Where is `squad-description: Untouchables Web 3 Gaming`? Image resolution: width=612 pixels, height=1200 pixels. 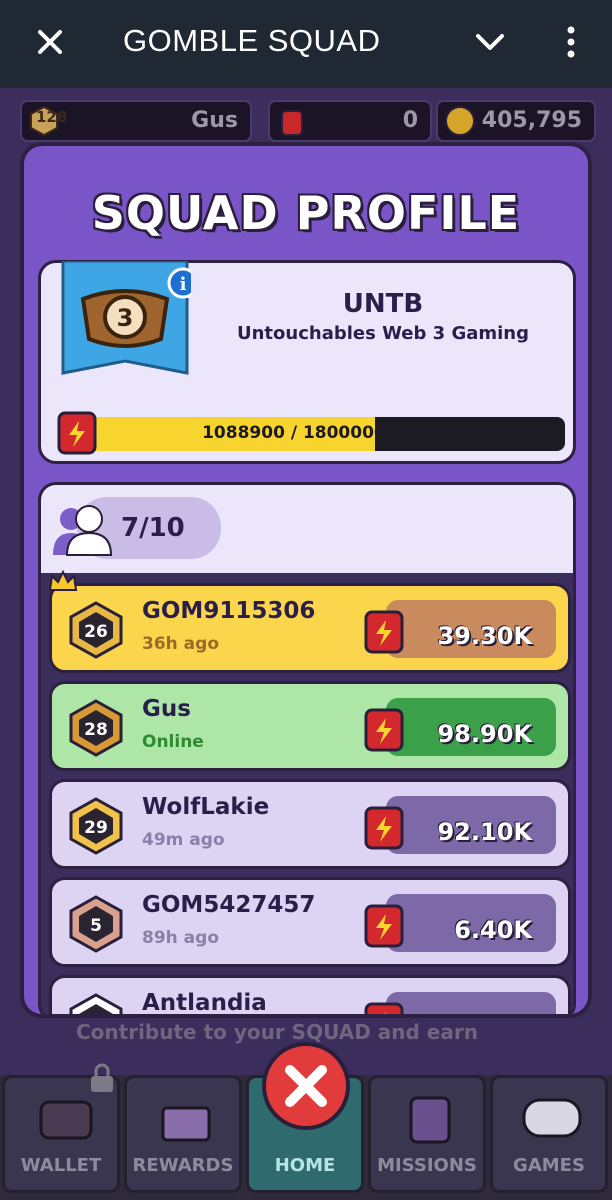
squad-description: Untouchables Web 3 Gaming is located at coordinates (383, 333).